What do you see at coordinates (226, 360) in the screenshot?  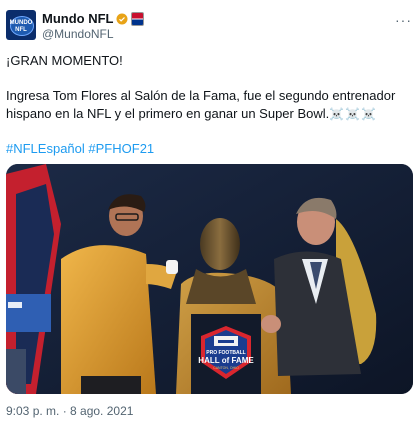 I see `badge-line-2: HALL of FAME` at bounding box center [226, 360].